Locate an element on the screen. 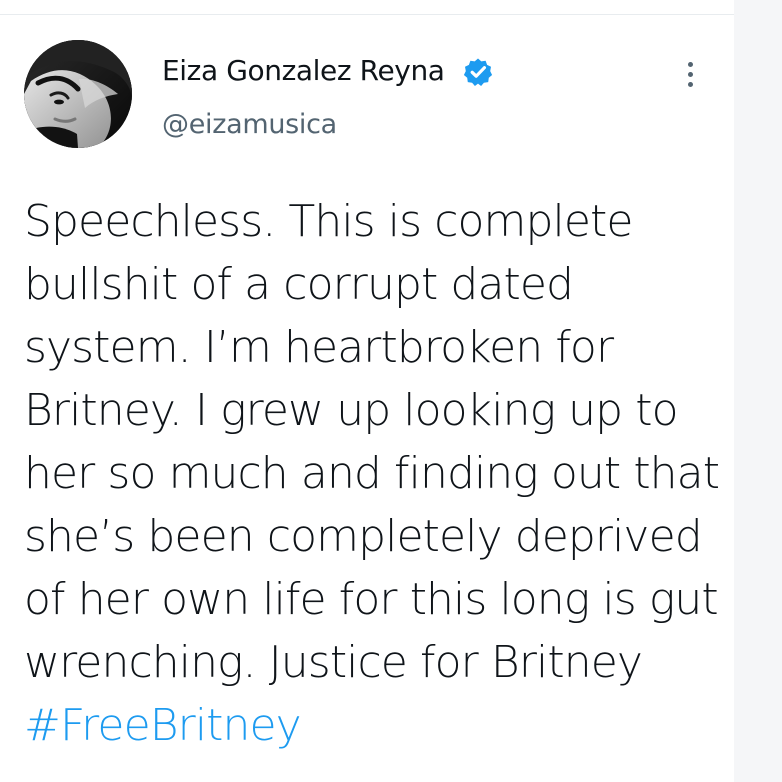  tweet-text-line: of her own life for this long is gut is located at coordinates (371, 599).